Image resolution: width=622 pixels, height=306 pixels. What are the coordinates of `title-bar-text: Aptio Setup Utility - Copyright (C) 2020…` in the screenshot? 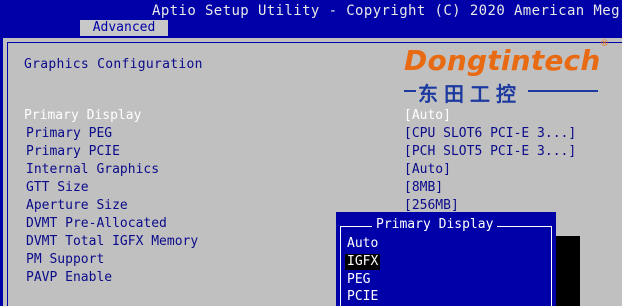 It's located at (386, 11).